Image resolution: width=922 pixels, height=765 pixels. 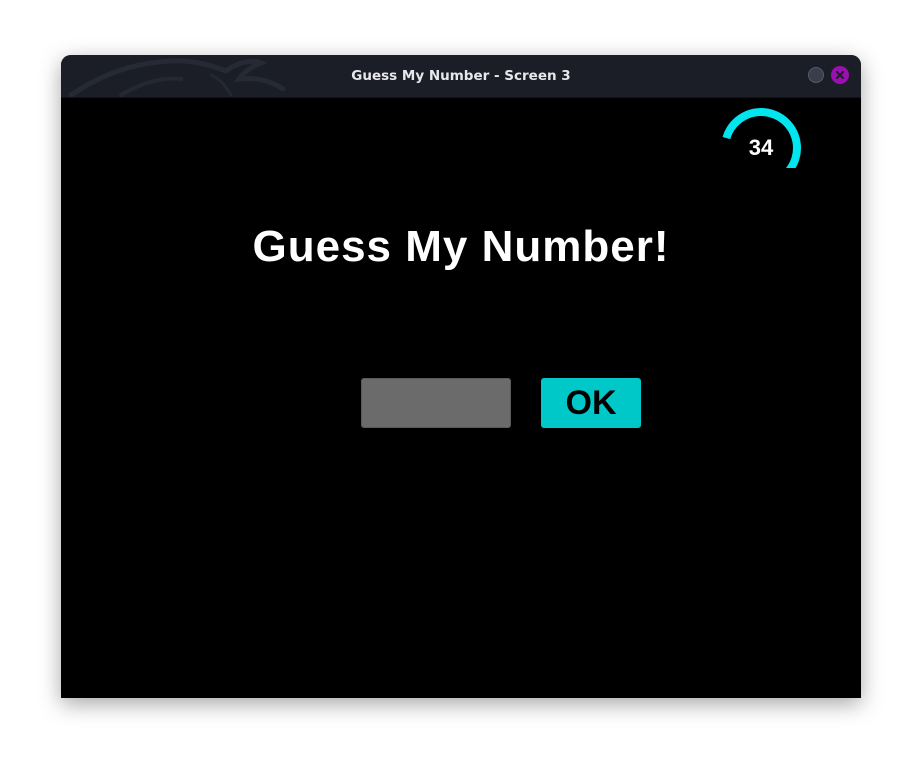 What do you see at coordinates (816, 75) in the screenshot?
I see `minimize-circle-icon` at bounding box center [816, 75].